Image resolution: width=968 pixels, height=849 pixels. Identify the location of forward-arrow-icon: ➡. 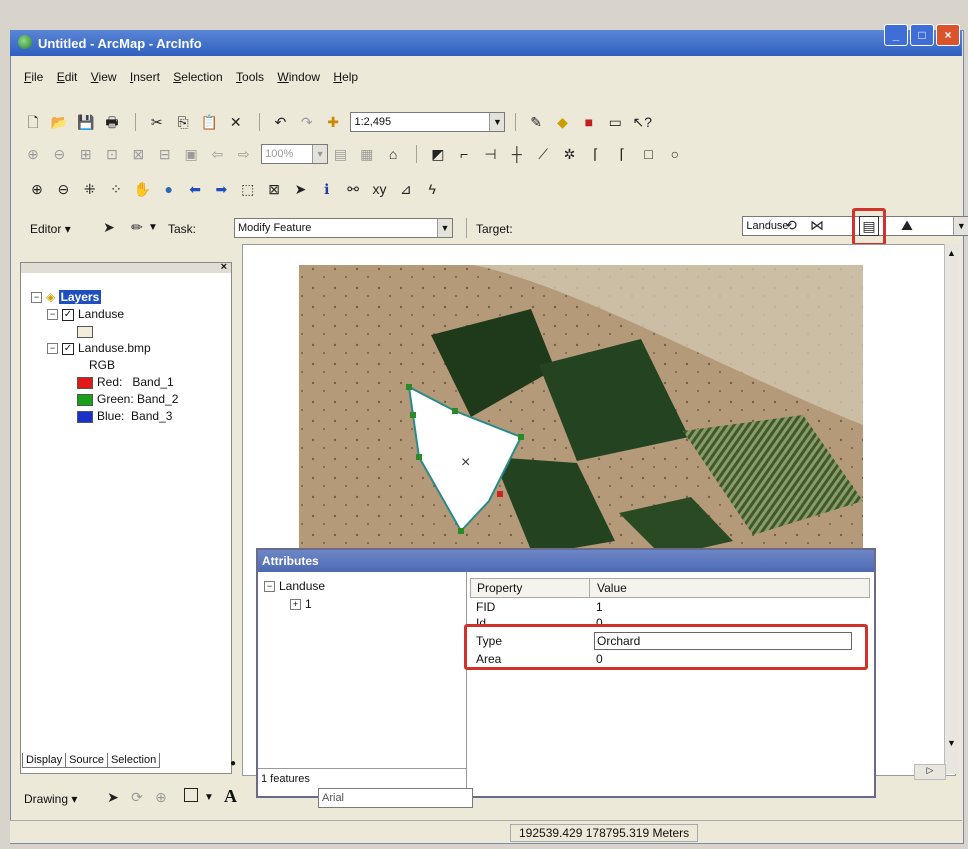
(221, 189).